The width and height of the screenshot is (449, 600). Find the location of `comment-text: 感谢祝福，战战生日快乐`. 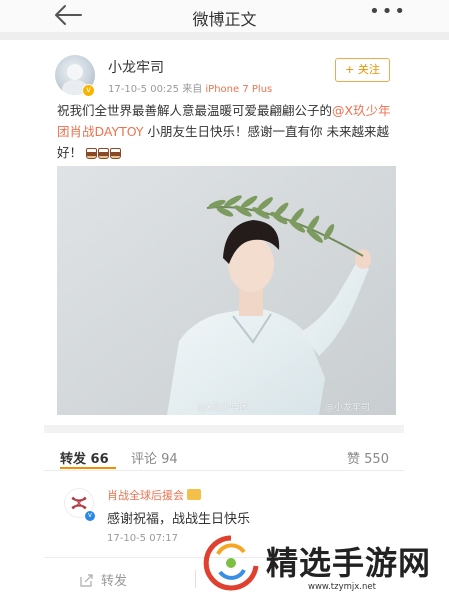

comment-text: 感谢祝福，战战生日快乐 is located at coordinates (179, 519).